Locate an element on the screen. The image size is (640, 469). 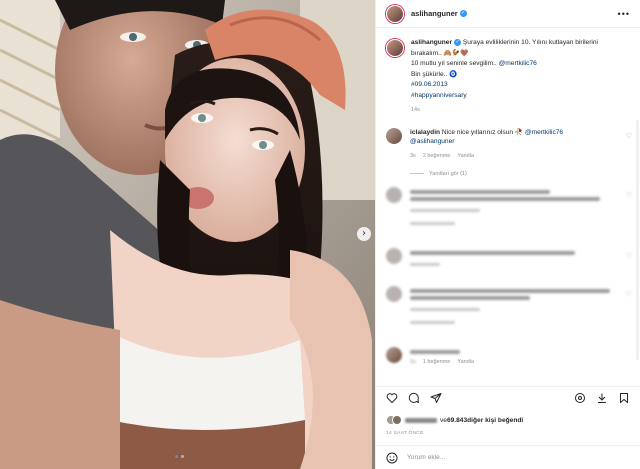
comment-mention-1: @mertkilic76 is located at coordinates (544, 132).